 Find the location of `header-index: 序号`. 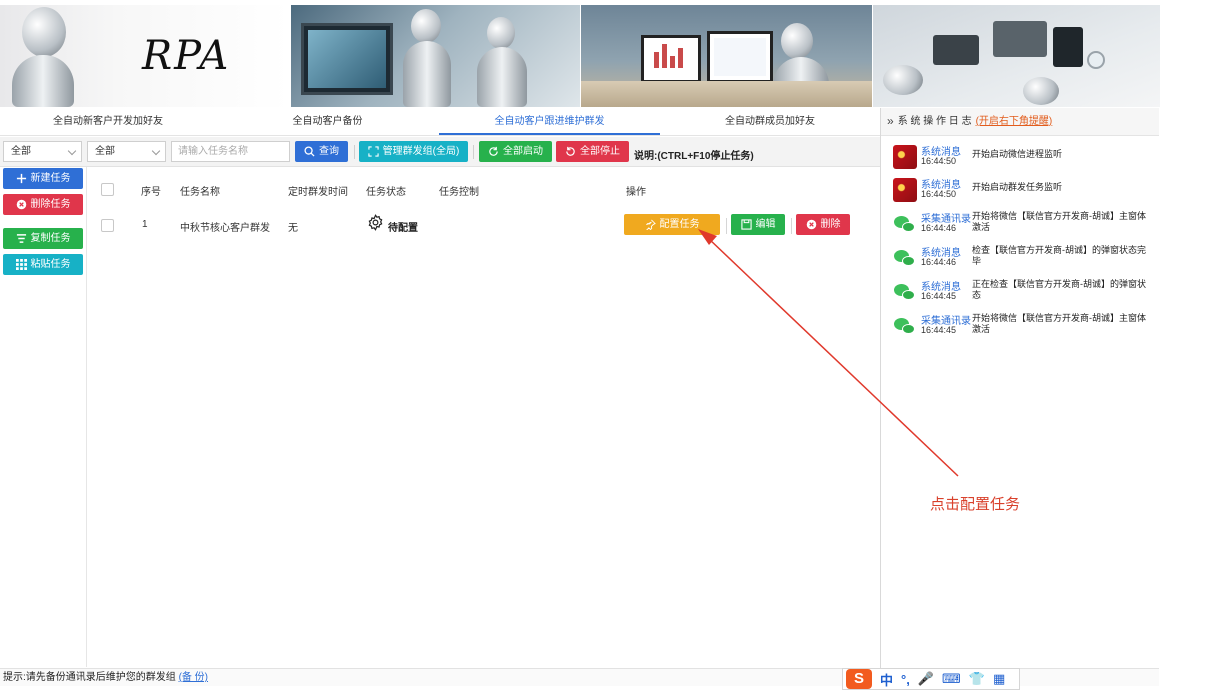

header-index: 序号 is located at coordinates (151, 192).